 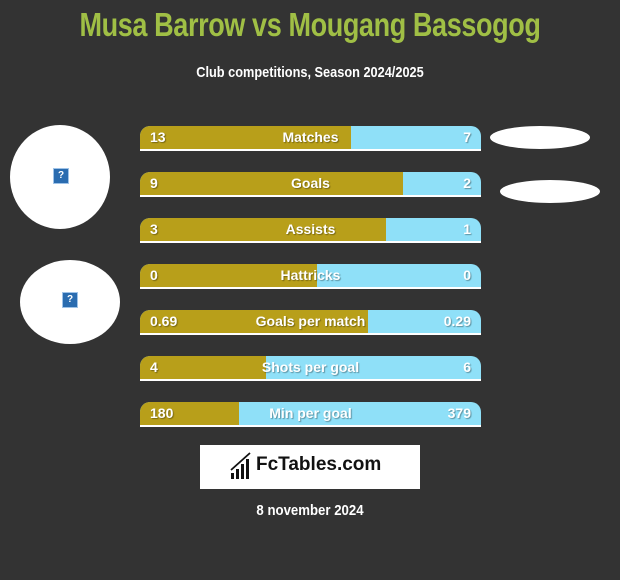 I want to click on stat-bar-shots-per-goal: 4 Shots per goal 6, so click(x=310, y=368).